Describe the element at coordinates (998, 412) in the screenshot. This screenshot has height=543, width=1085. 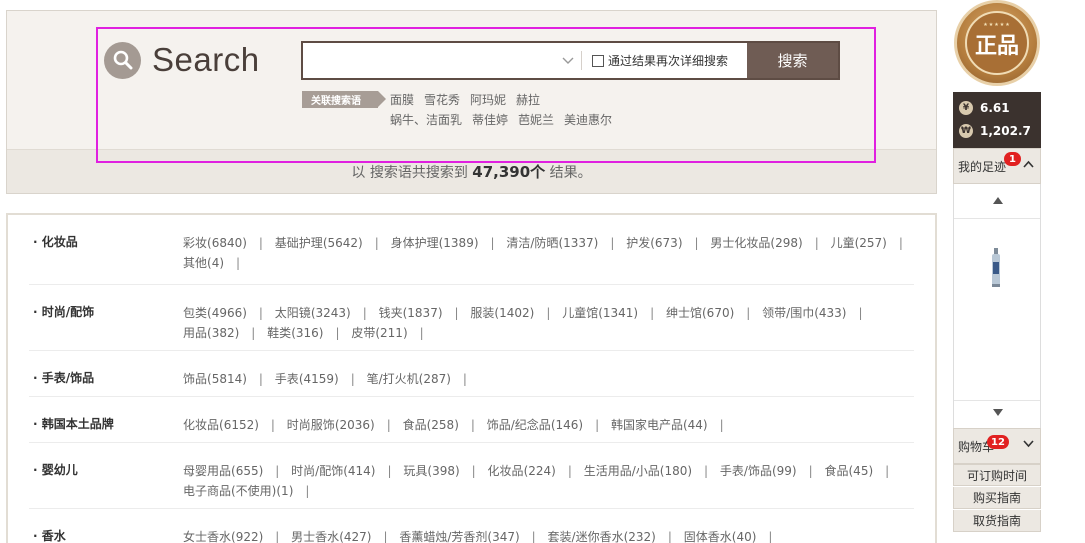
I see `scroll-down-icon` at that location.